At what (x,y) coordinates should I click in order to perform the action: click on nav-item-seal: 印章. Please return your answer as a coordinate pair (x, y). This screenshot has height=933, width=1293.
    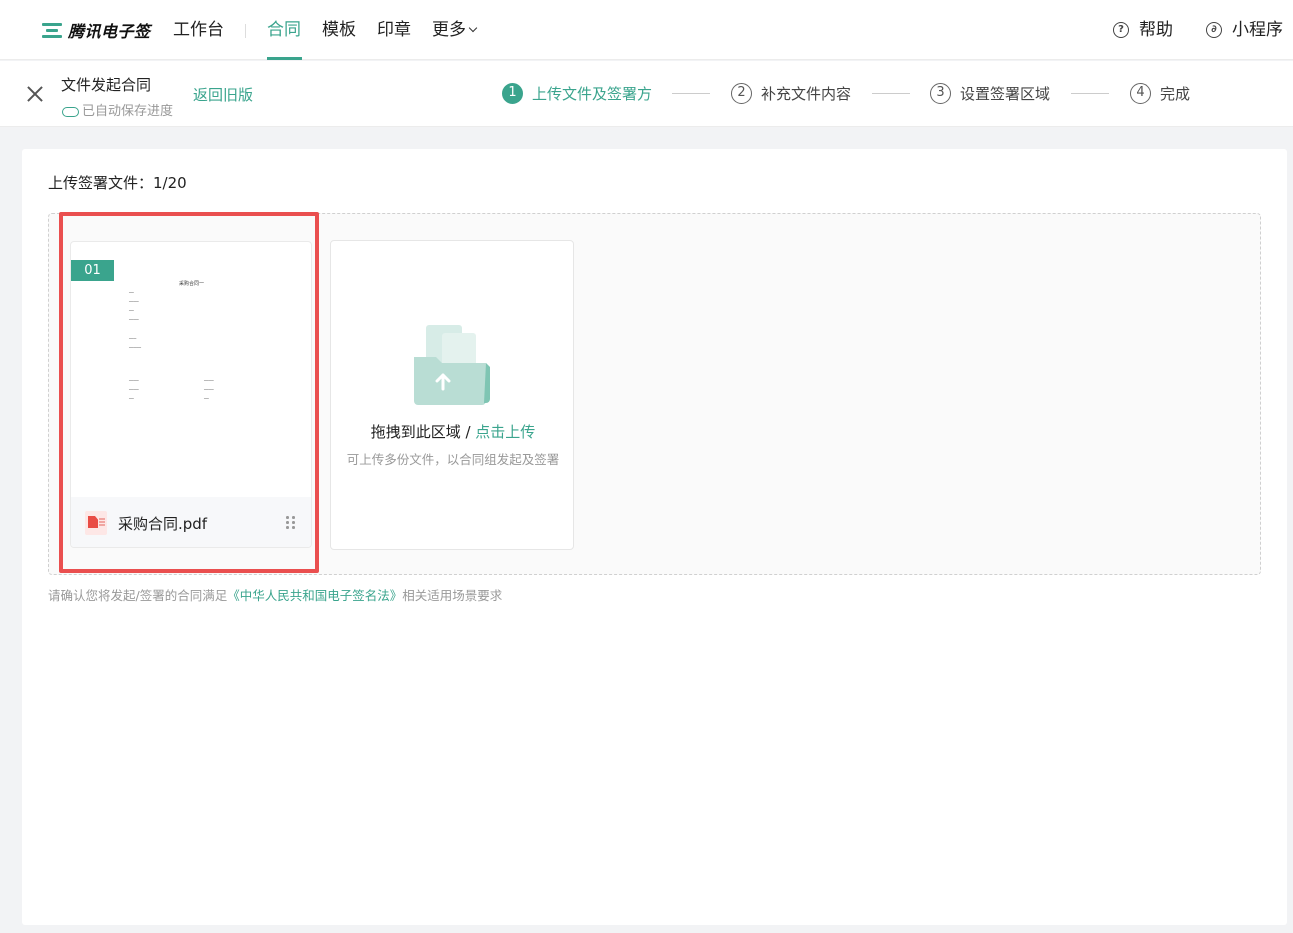
    Looking at the image, I should click on (394, 30).